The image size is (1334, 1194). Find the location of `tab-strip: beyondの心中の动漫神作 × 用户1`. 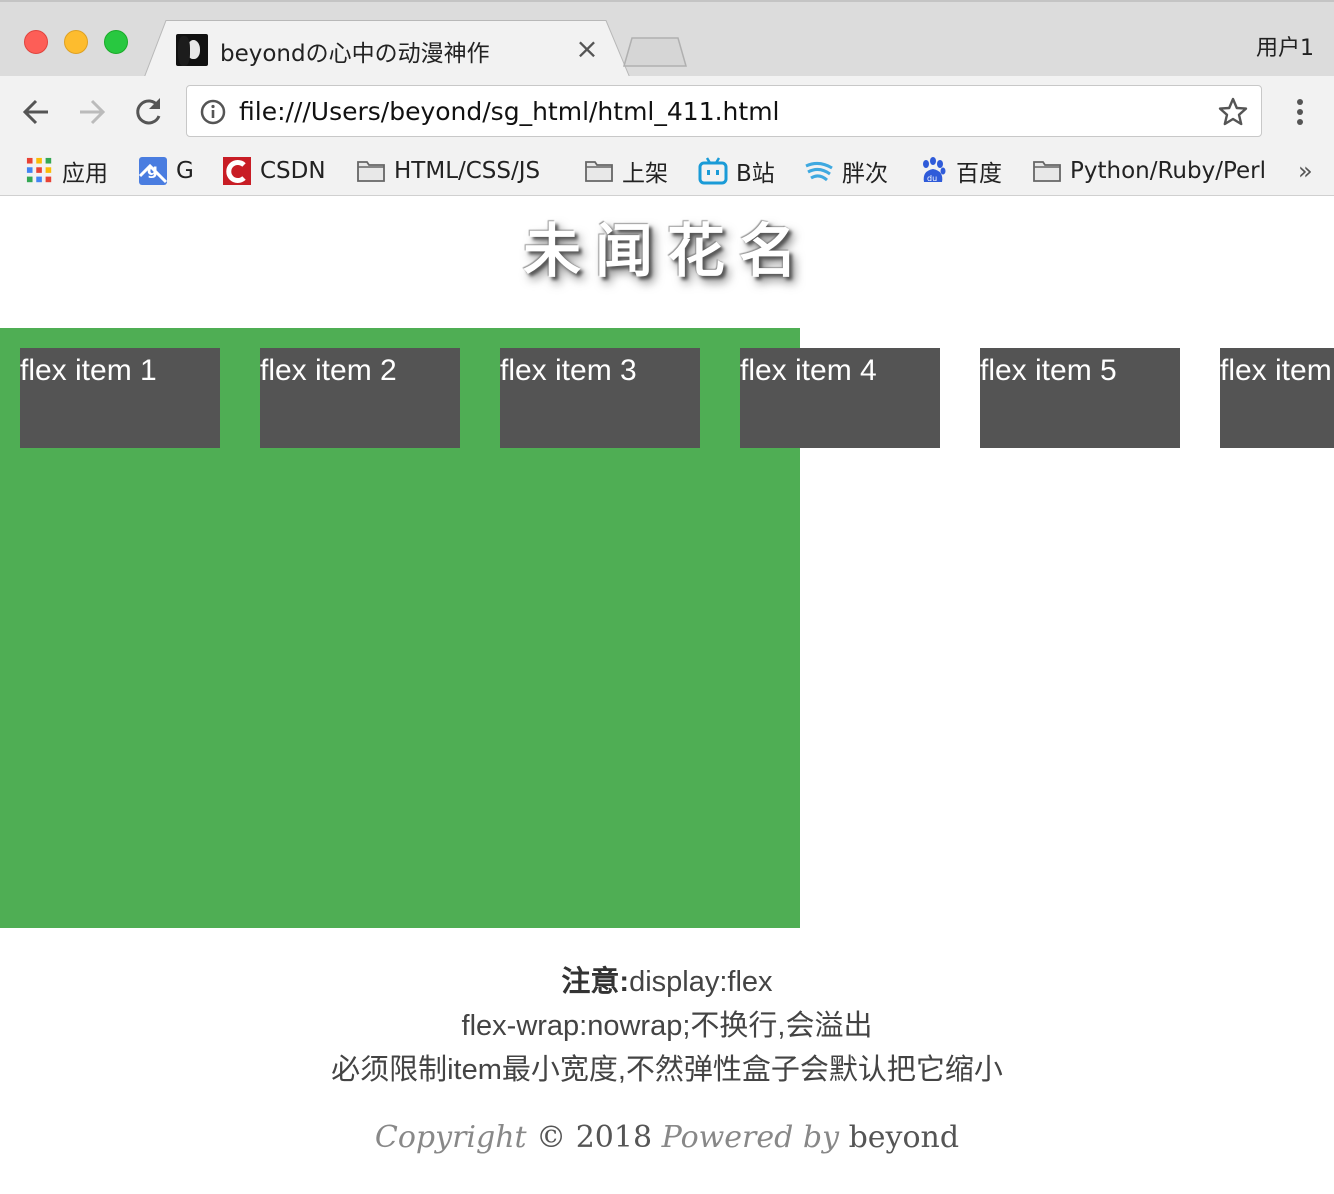

tab-strip: beyondの心中の动漫神作 × 用户1 is located at coordinates (667, 39).